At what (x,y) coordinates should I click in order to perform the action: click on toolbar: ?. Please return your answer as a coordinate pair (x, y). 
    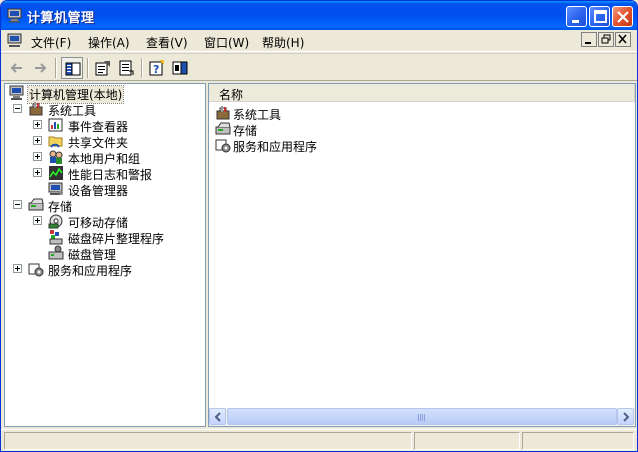
    Looking at the image, I should click on (319, 67).